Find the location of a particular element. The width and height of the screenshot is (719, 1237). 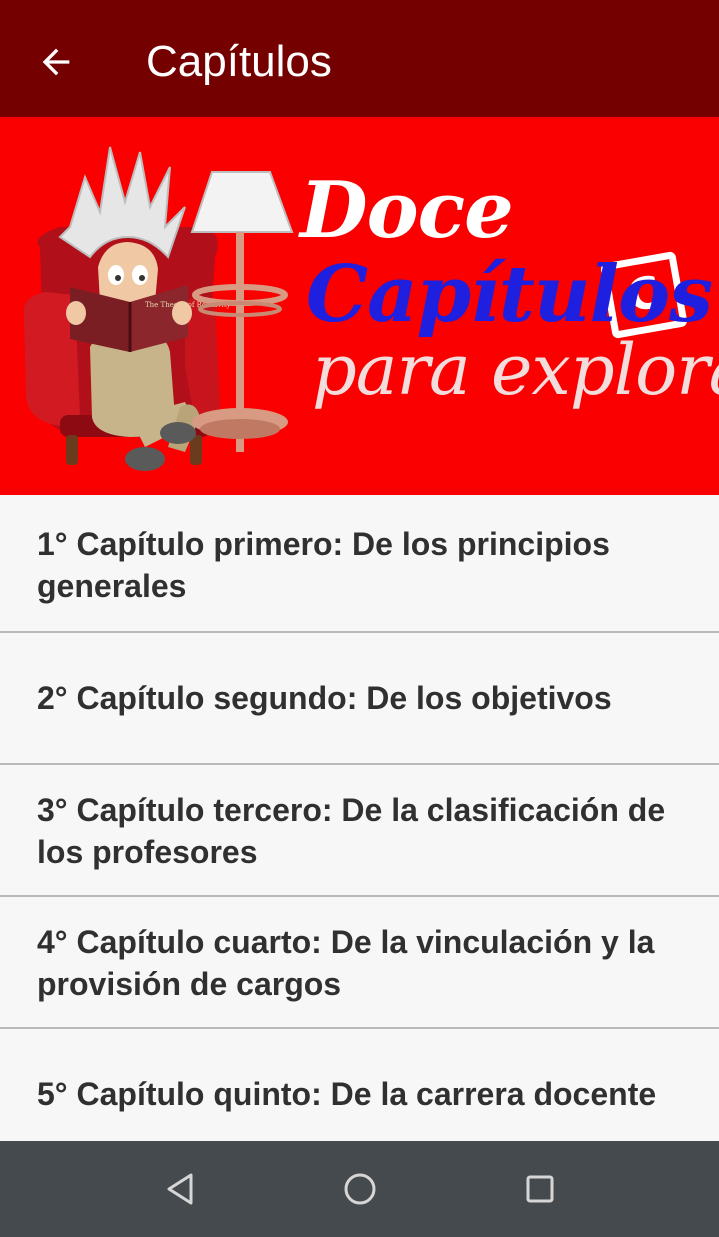

app-bar: Capítulos is located at coordinates (359, 58).